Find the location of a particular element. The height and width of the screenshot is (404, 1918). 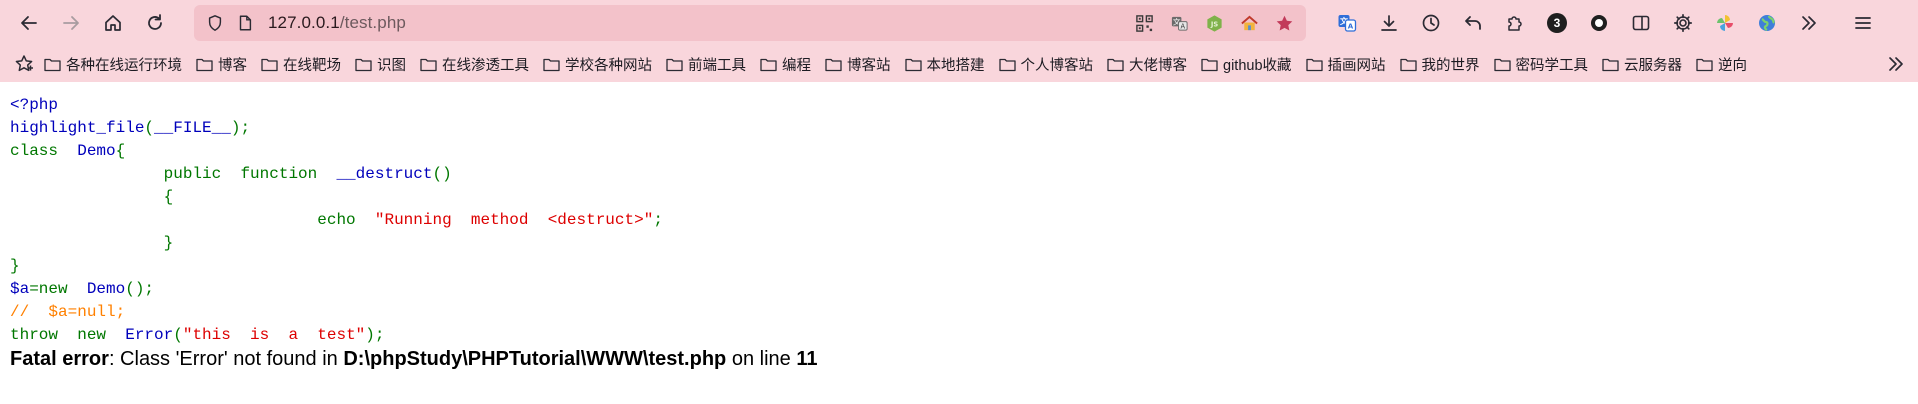

bookmark-star-button is located at coordinates (1284, 23).